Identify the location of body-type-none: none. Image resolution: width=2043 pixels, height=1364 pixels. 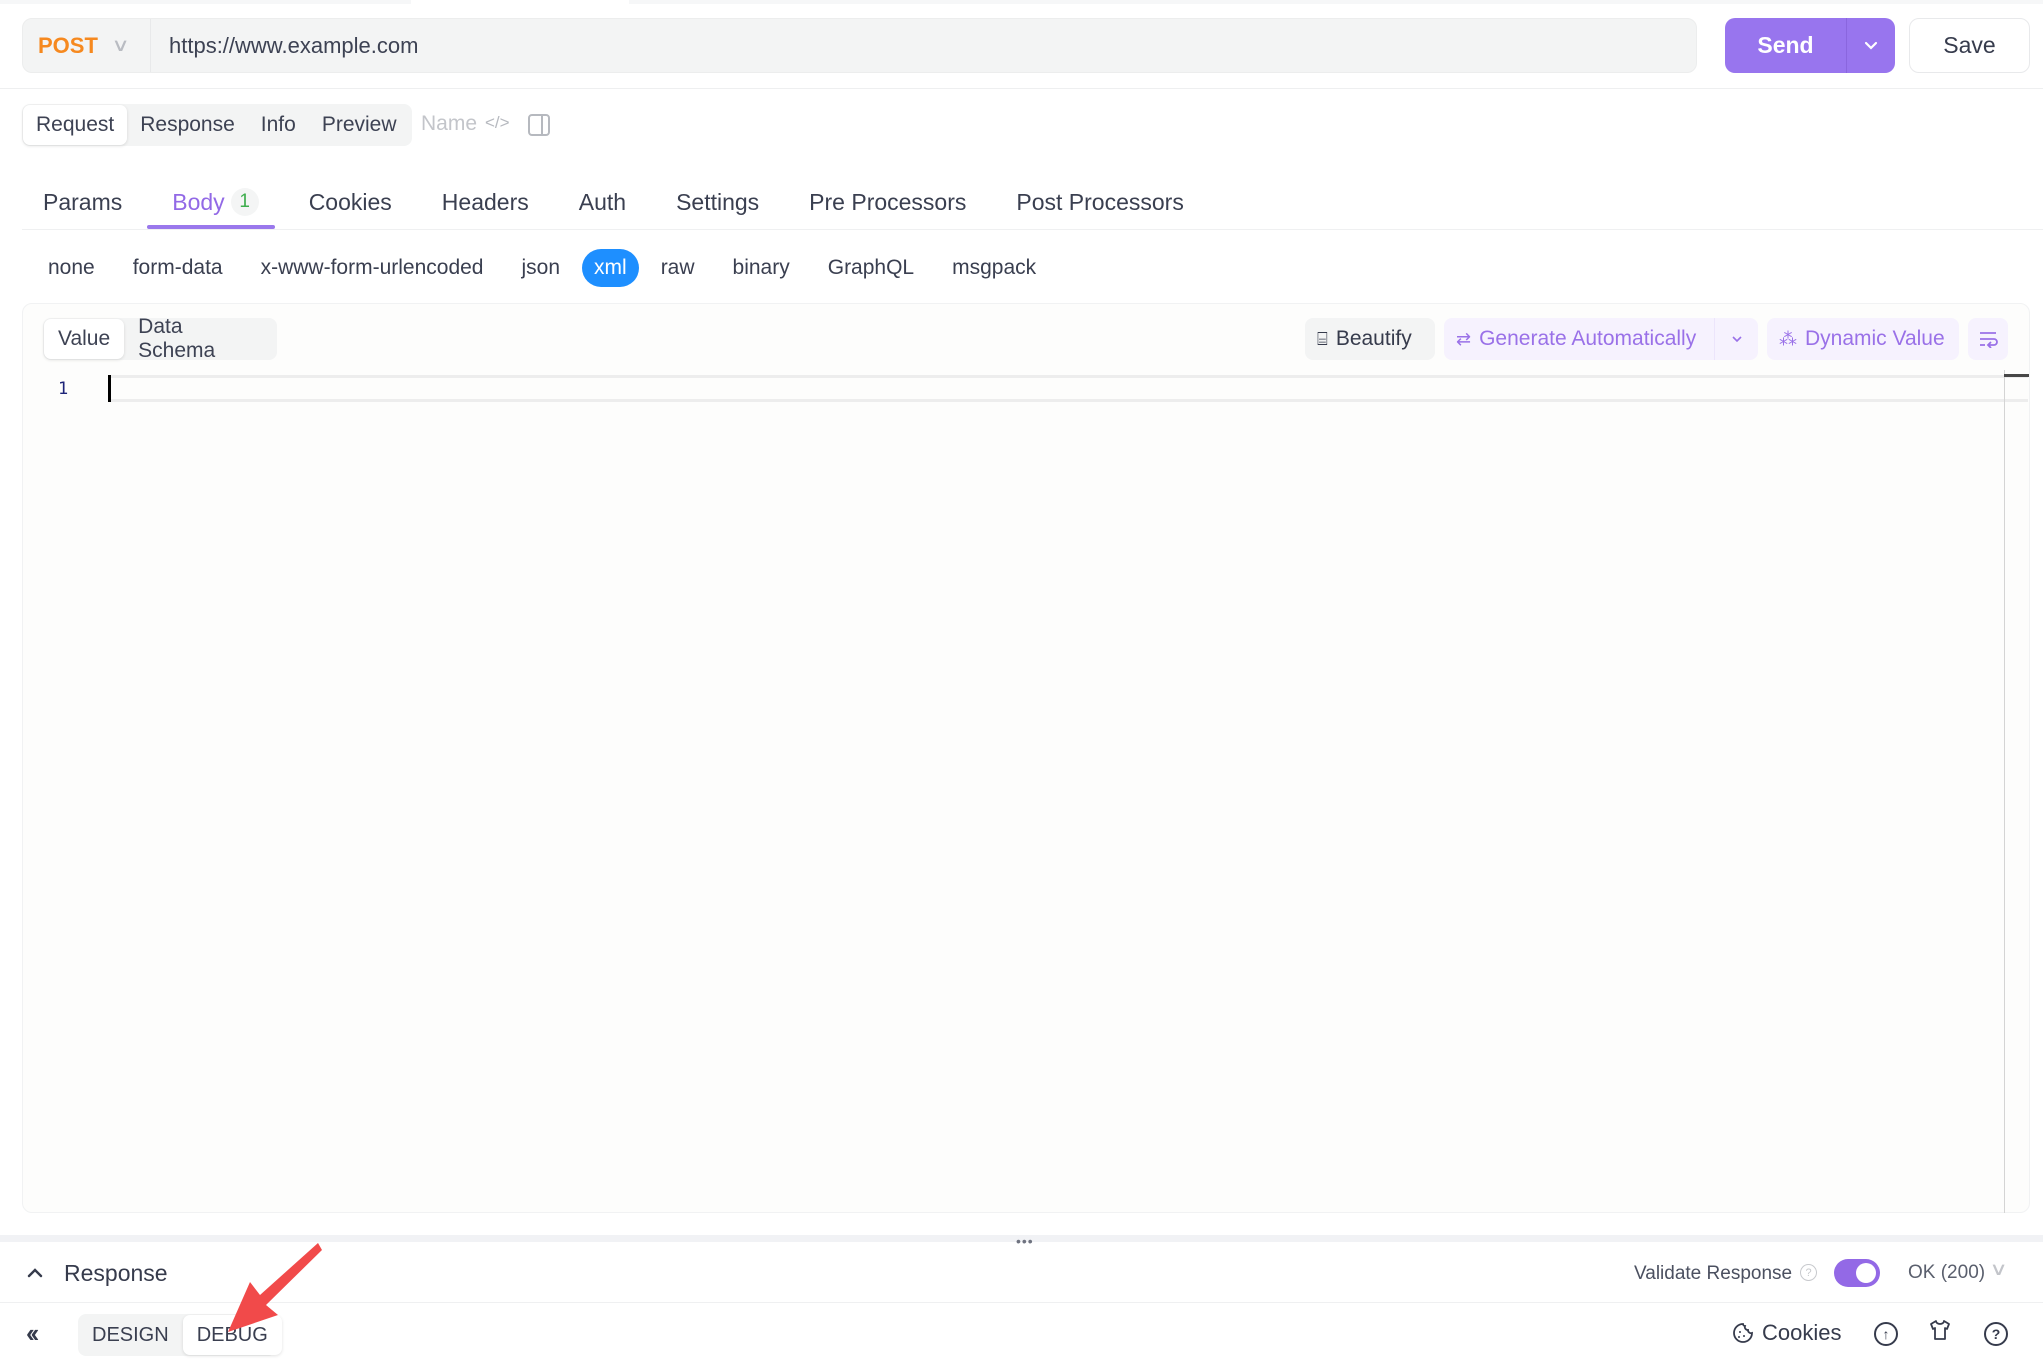
(71, 268).